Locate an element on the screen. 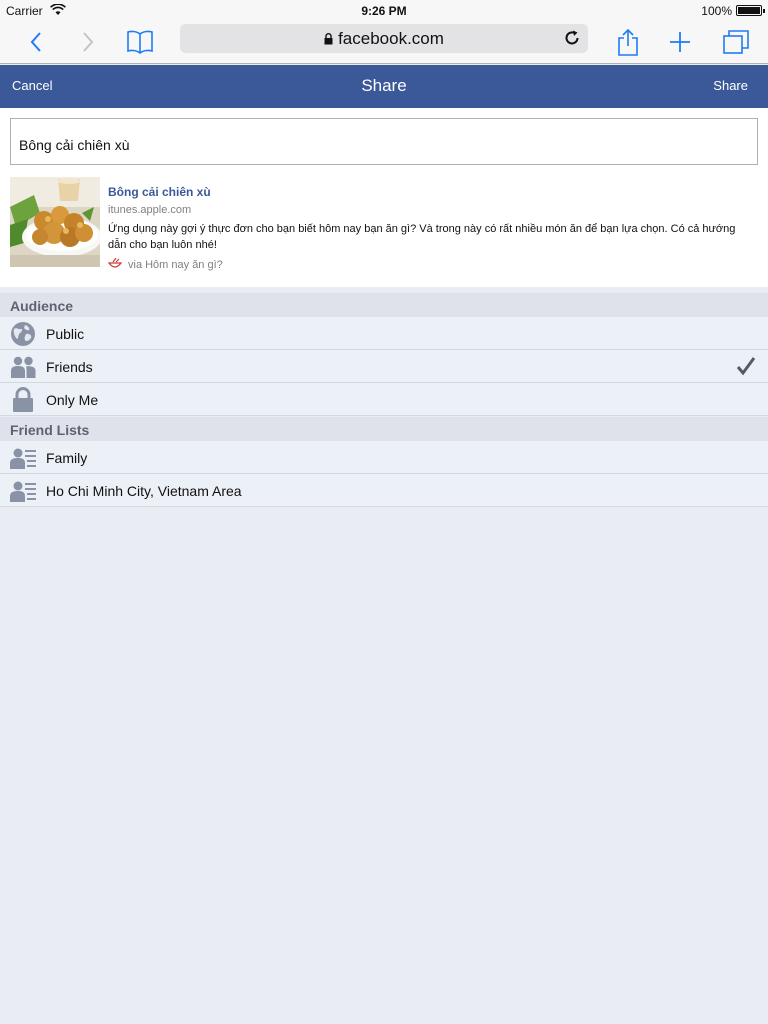 Image resolution: width=768 pixels, height=1024 pixels. tabs-button is located at coordinates (736, 42).